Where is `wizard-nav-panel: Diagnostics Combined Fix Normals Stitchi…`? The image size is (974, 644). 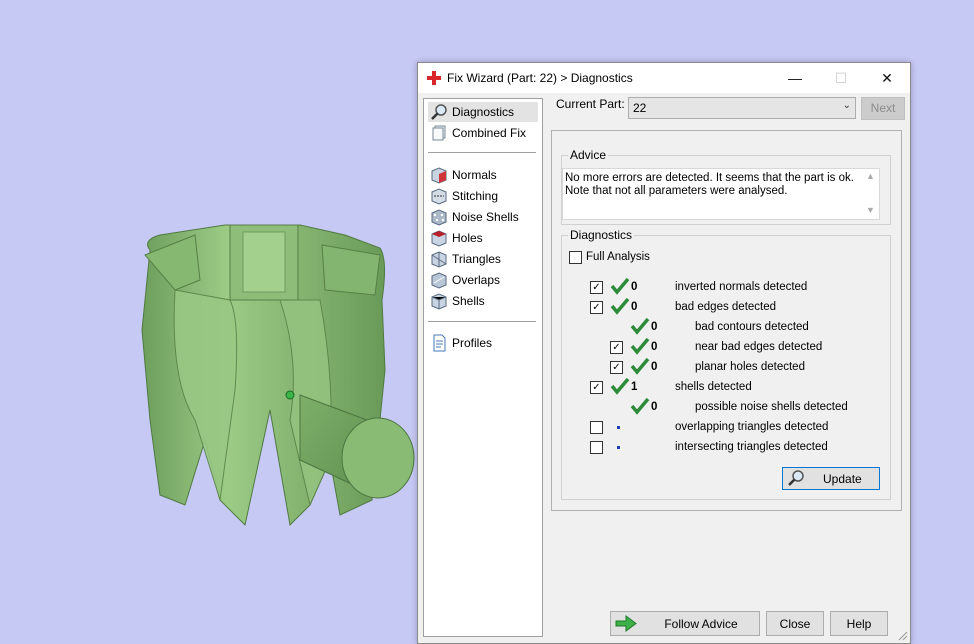
wizard-nav-panel: Diagnostics Combined Fix Normals Stitchi… is located at coordinates (483, 367).